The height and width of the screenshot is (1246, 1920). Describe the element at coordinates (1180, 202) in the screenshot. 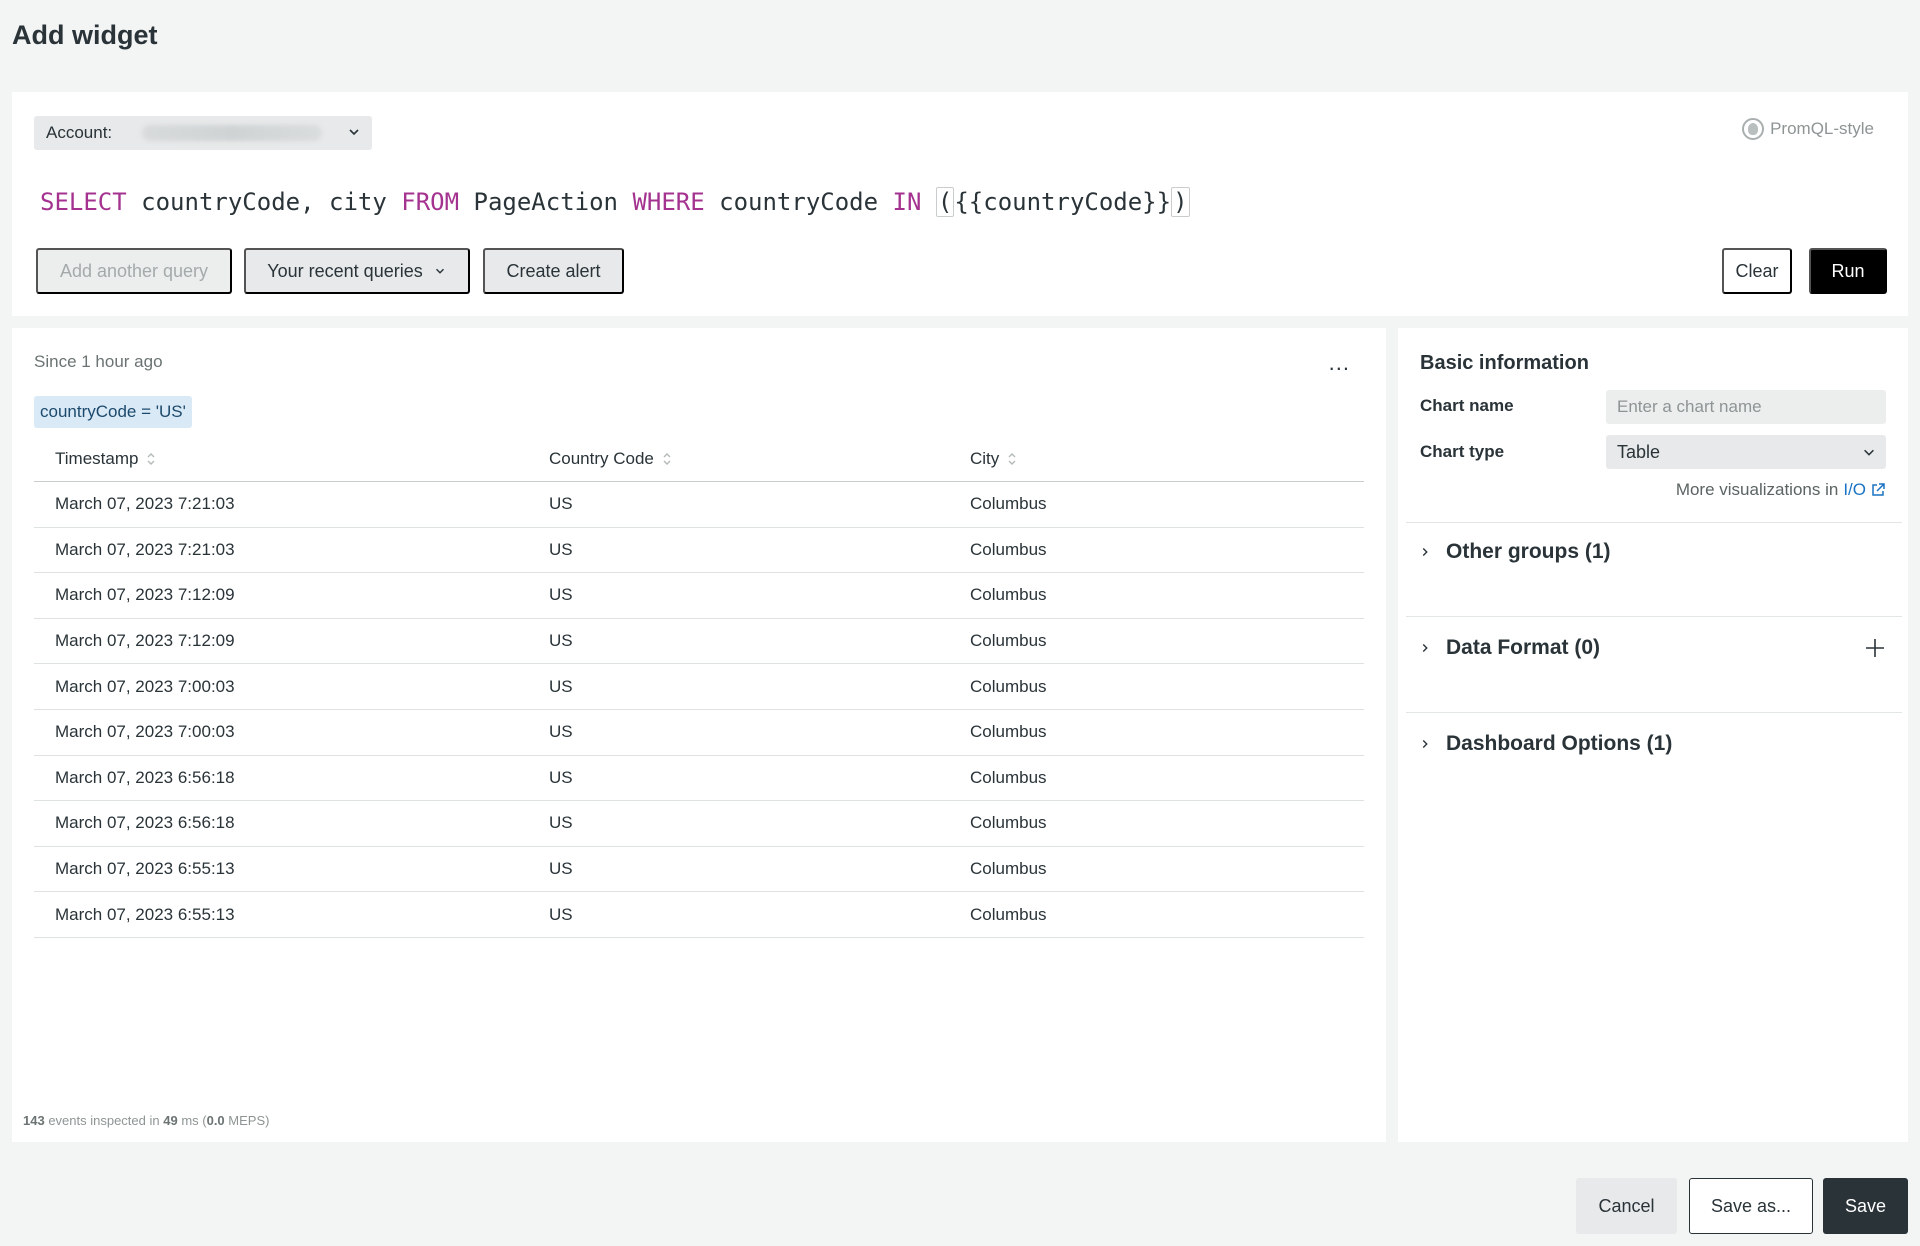

I see `query-close-paren: )` at that location.